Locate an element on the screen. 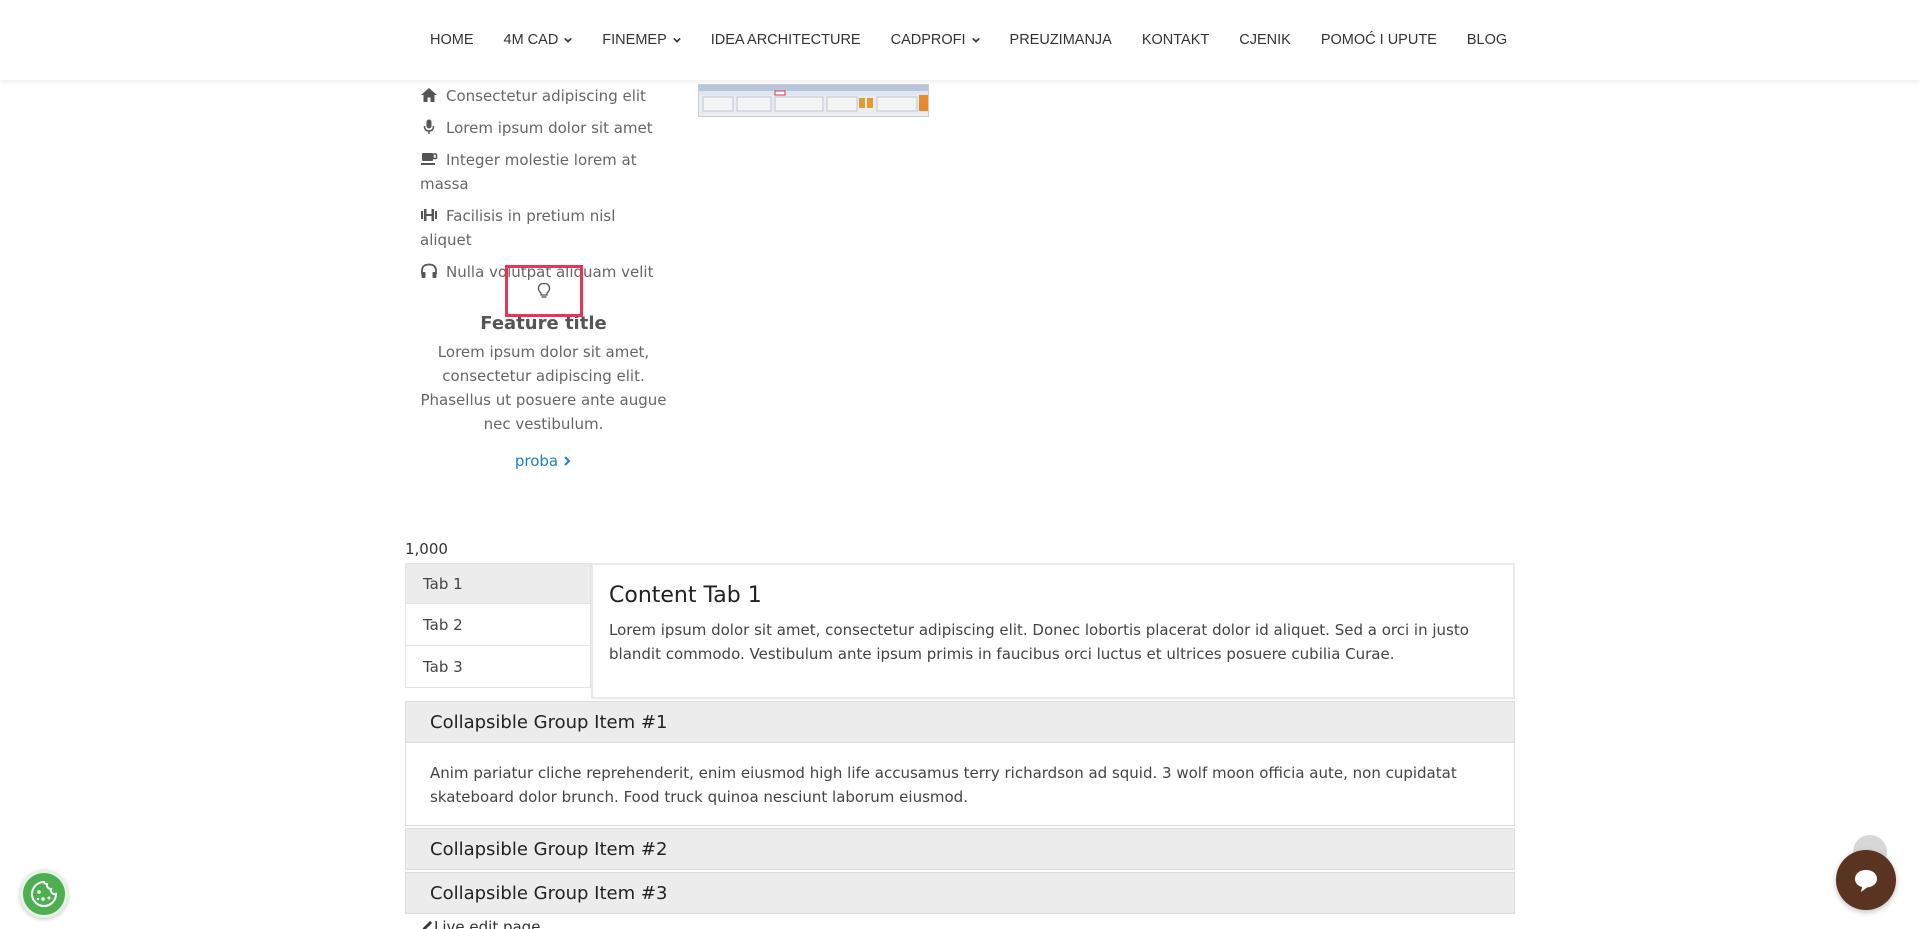 The image size is (1920, 929). chat-button is located at coordinates (1866, 880).